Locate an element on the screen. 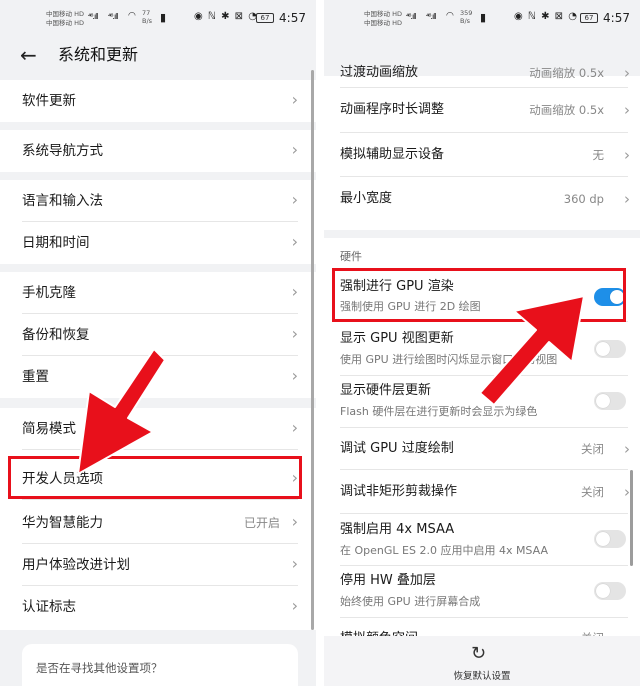 The image size is (640, 686). show-gpu-updates-toggle is located at coordinates (610, 349).